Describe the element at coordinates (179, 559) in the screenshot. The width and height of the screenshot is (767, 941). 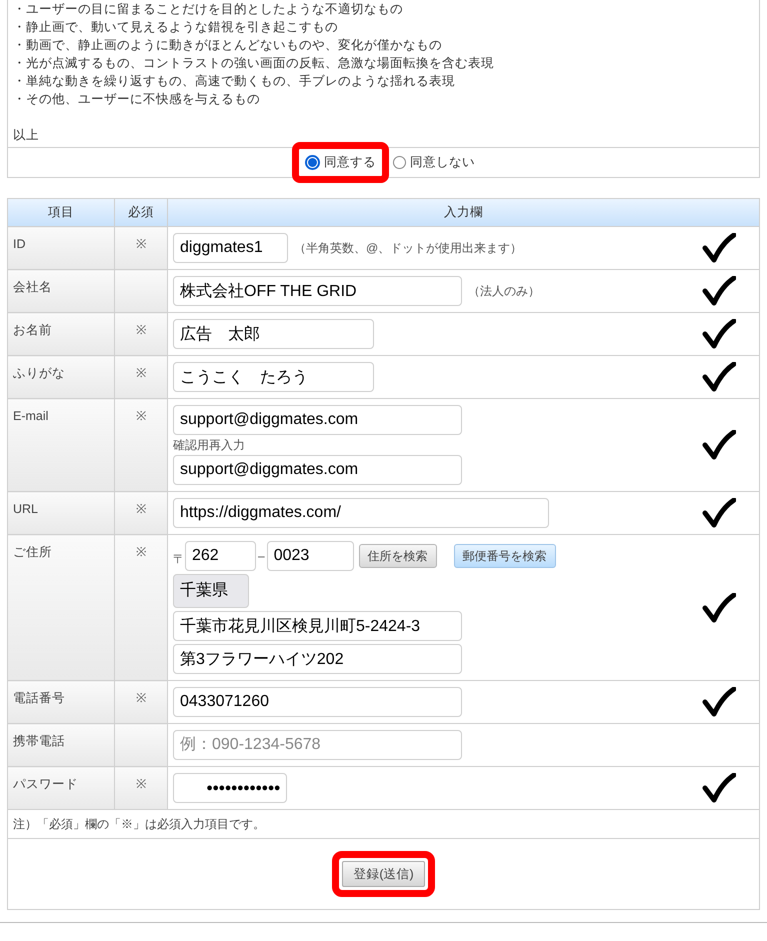
I see `postal-mark: 〒` at that location.